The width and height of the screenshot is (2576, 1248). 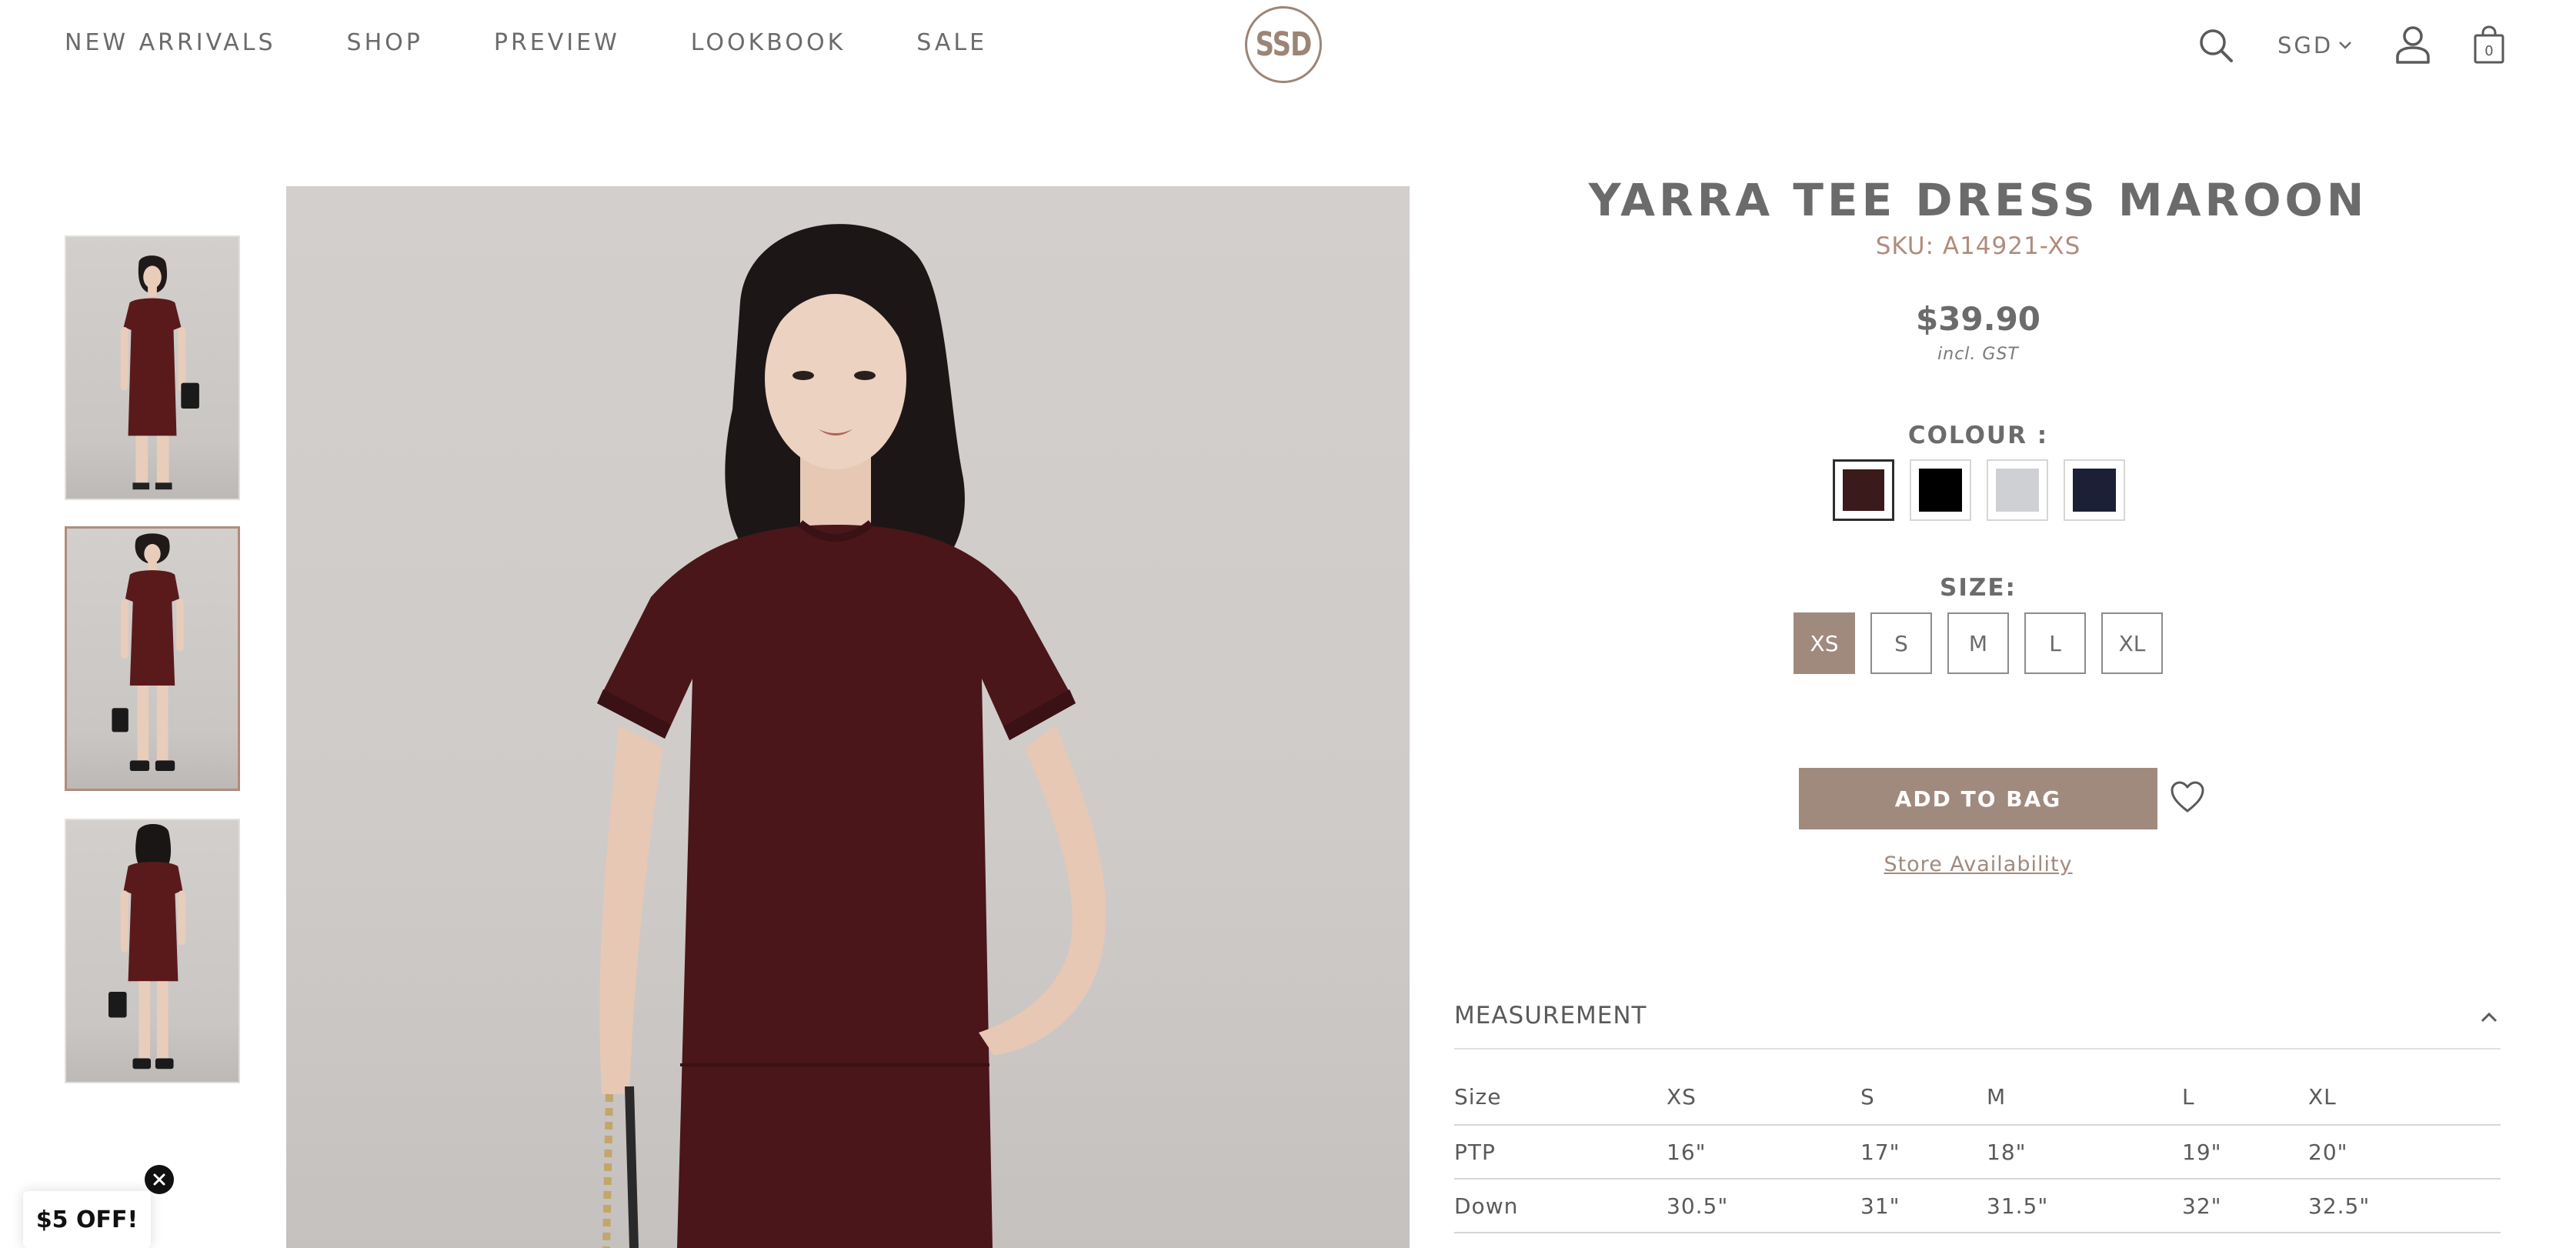 What do you see at coordinates (2345, 45) in the screenshot?
I see `chevron-down-icon` at bounding box center [2345, 45].